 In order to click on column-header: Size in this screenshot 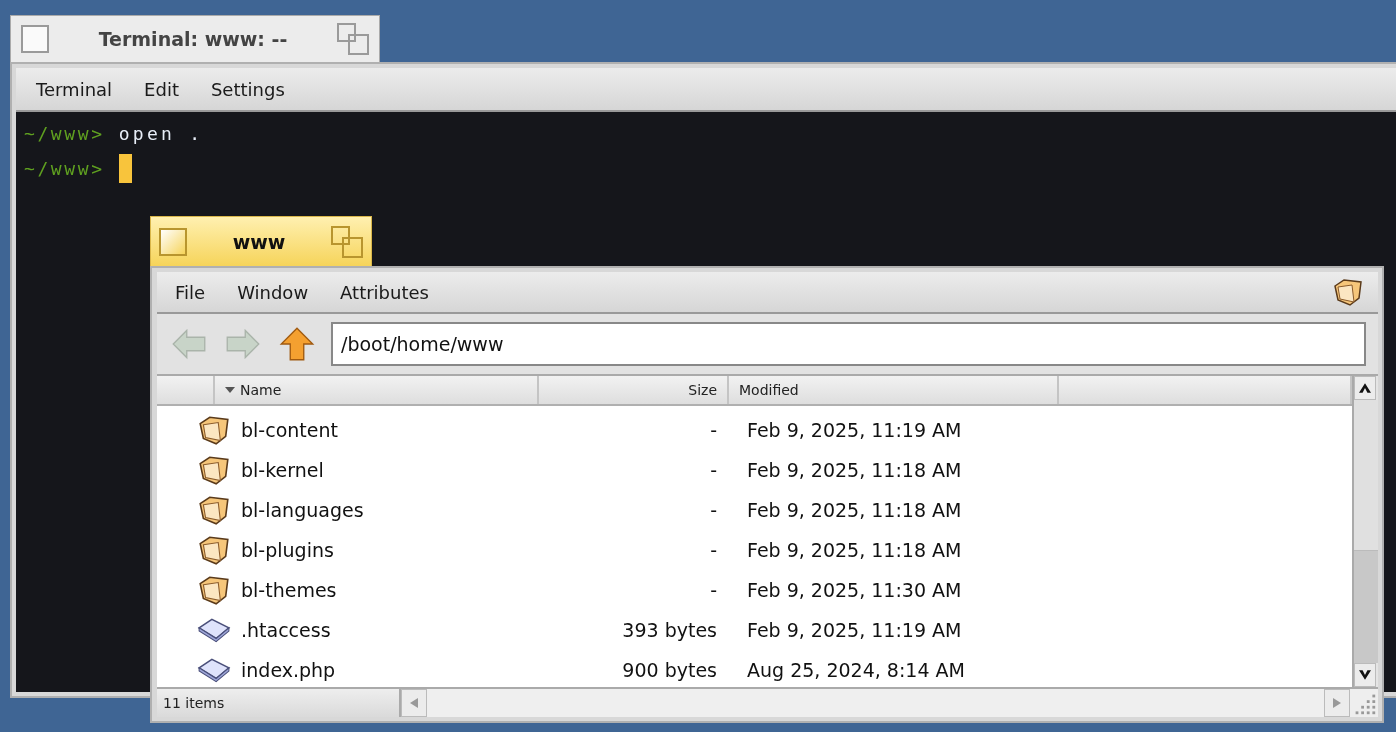, I will do `click(634, 390)`.